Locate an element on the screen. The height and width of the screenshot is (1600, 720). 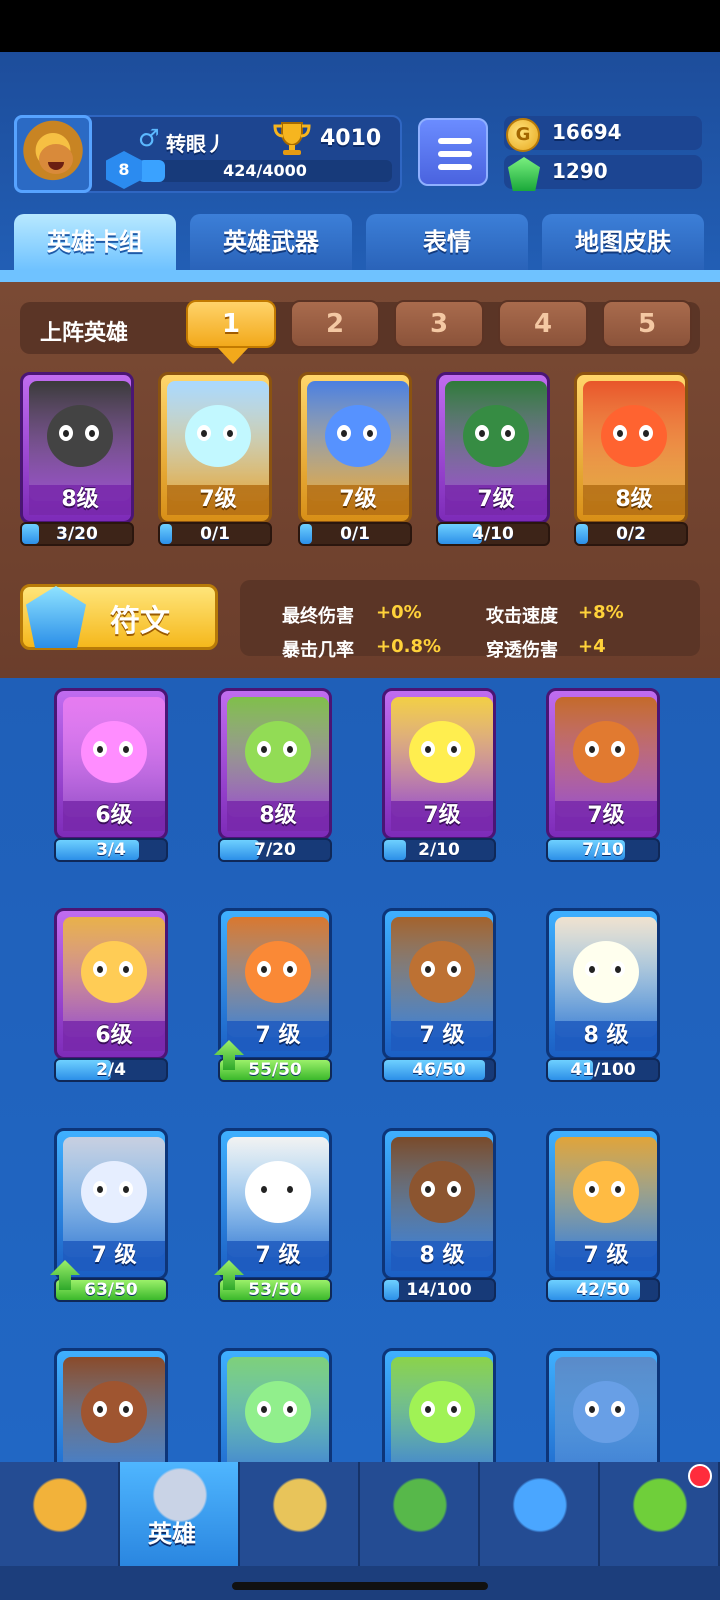
tab-underline is located at coordinates (360, 276).